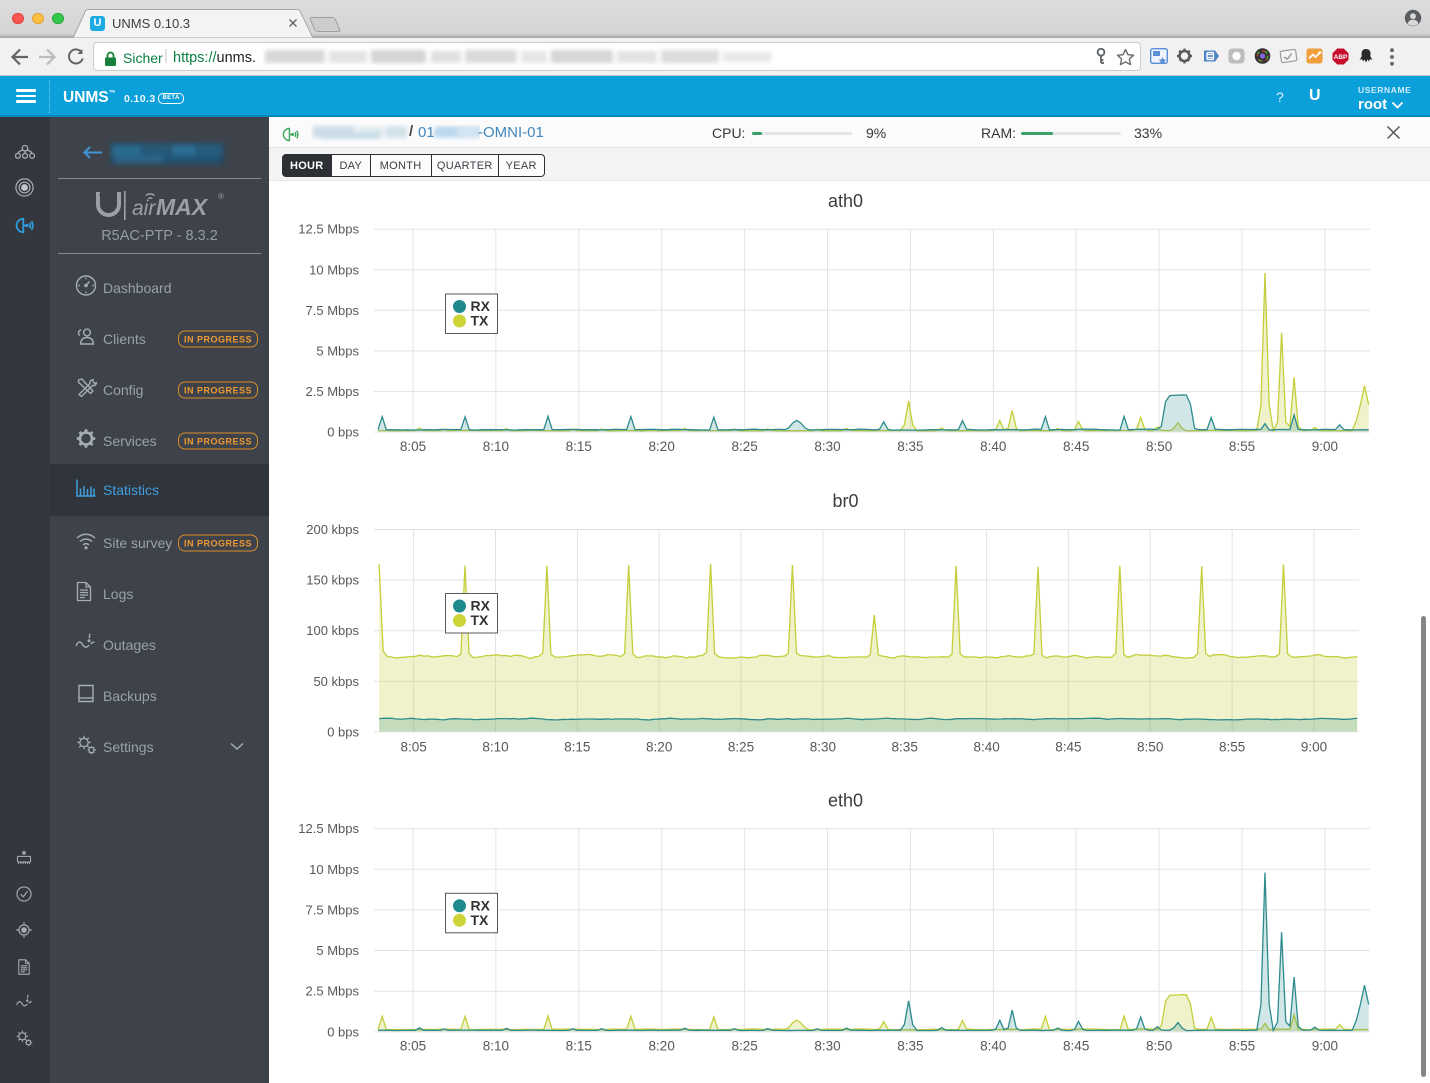 This screenshot has width=1430, height=1083. Describe the element at coordinates (332, 630) in the screenshot. I see `svg-text: 100 kbps` at that location.